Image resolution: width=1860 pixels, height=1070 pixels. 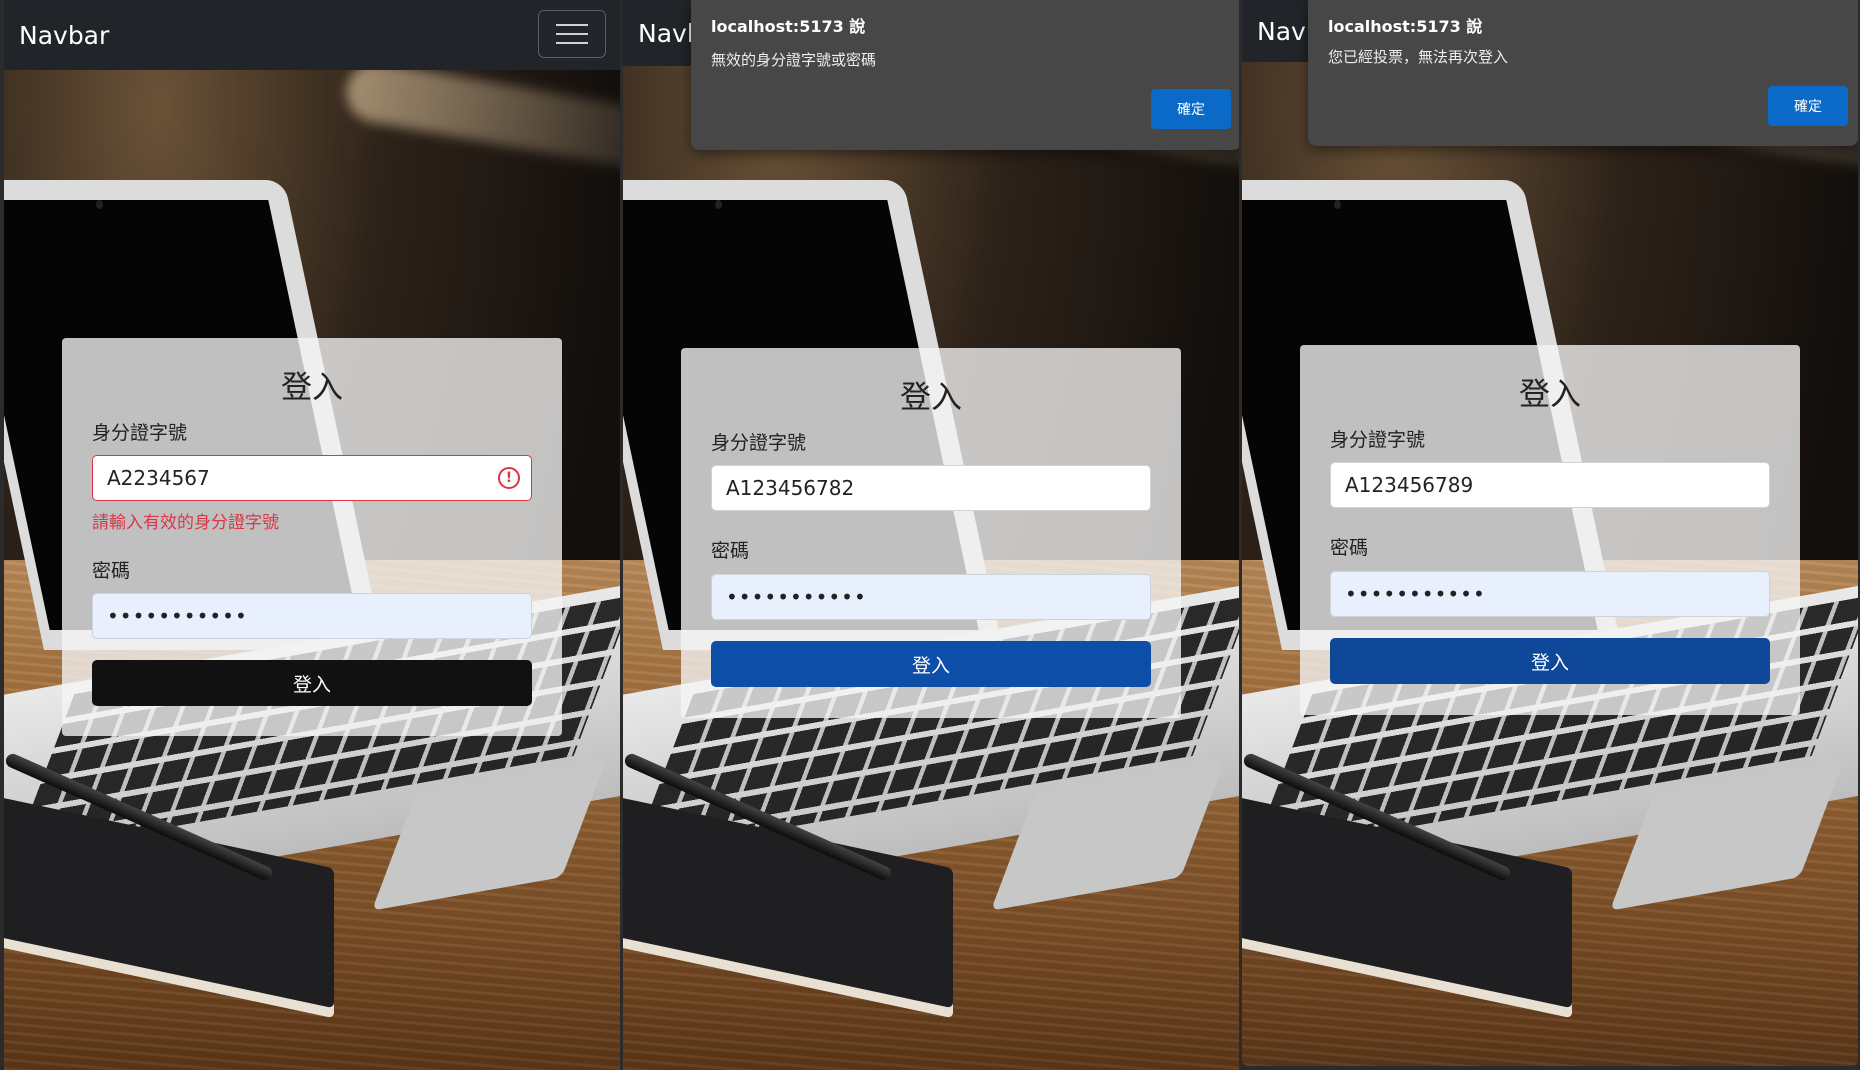 What do you see at coordinates (794, 60) in the screenshot?
I see `dialog-message: 無效的身分證字號或密碼` at bounding box center [794, 60].